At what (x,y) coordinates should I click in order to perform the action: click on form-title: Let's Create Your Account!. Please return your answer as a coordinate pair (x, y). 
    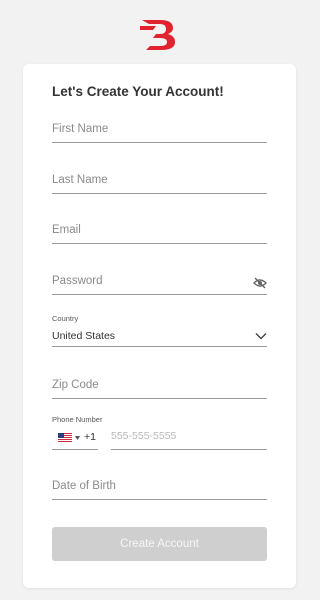
    Looking at the image, I should click on (138, 91).